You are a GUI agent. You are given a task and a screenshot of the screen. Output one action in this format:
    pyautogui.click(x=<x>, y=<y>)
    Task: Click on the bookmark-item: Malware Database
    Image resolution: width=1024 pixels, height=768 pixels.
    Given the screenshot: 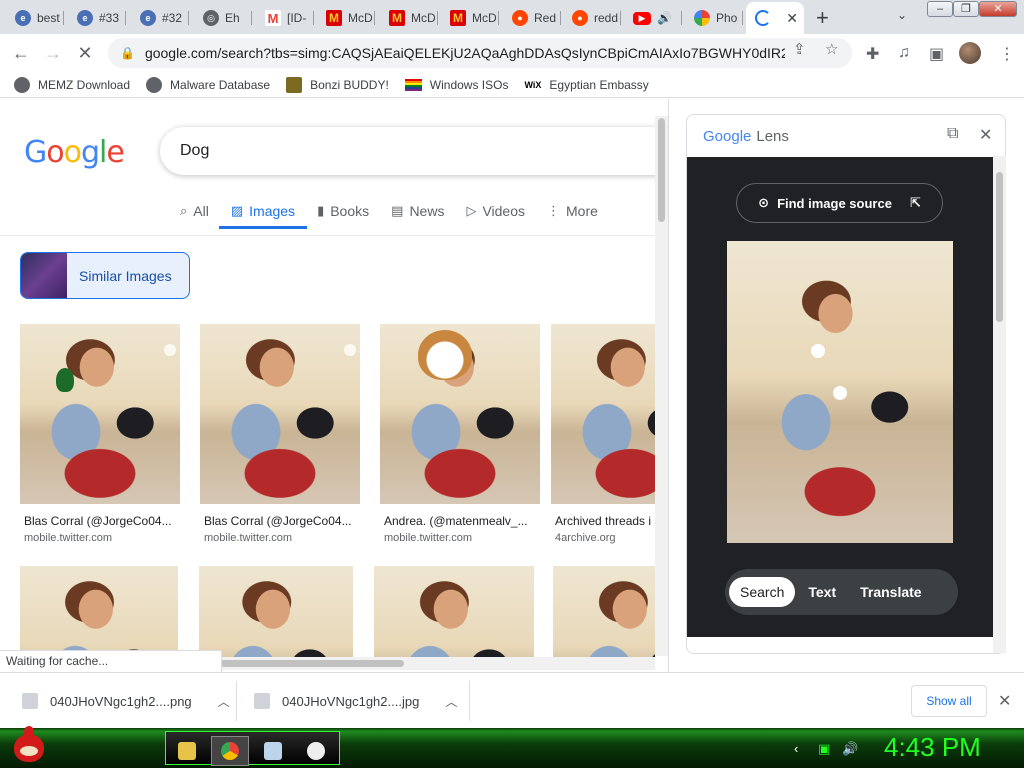 What is the action you would take?
    pyautogui.click(x=208, y=84)
    